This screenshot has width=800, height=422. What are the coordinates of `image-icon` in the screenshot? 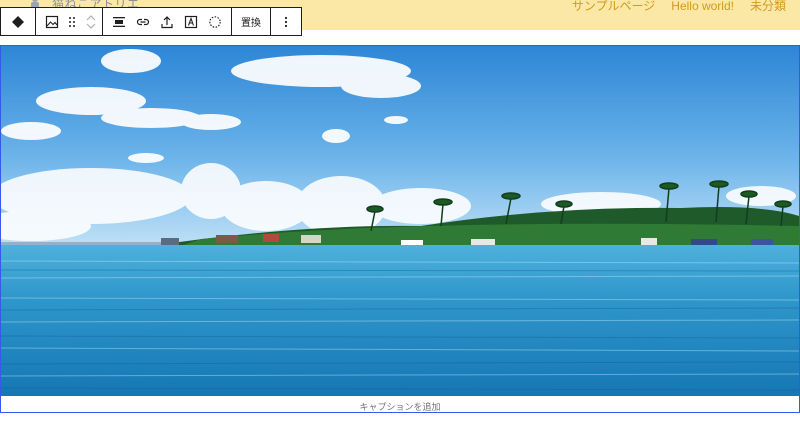 It's located at (52, 21).